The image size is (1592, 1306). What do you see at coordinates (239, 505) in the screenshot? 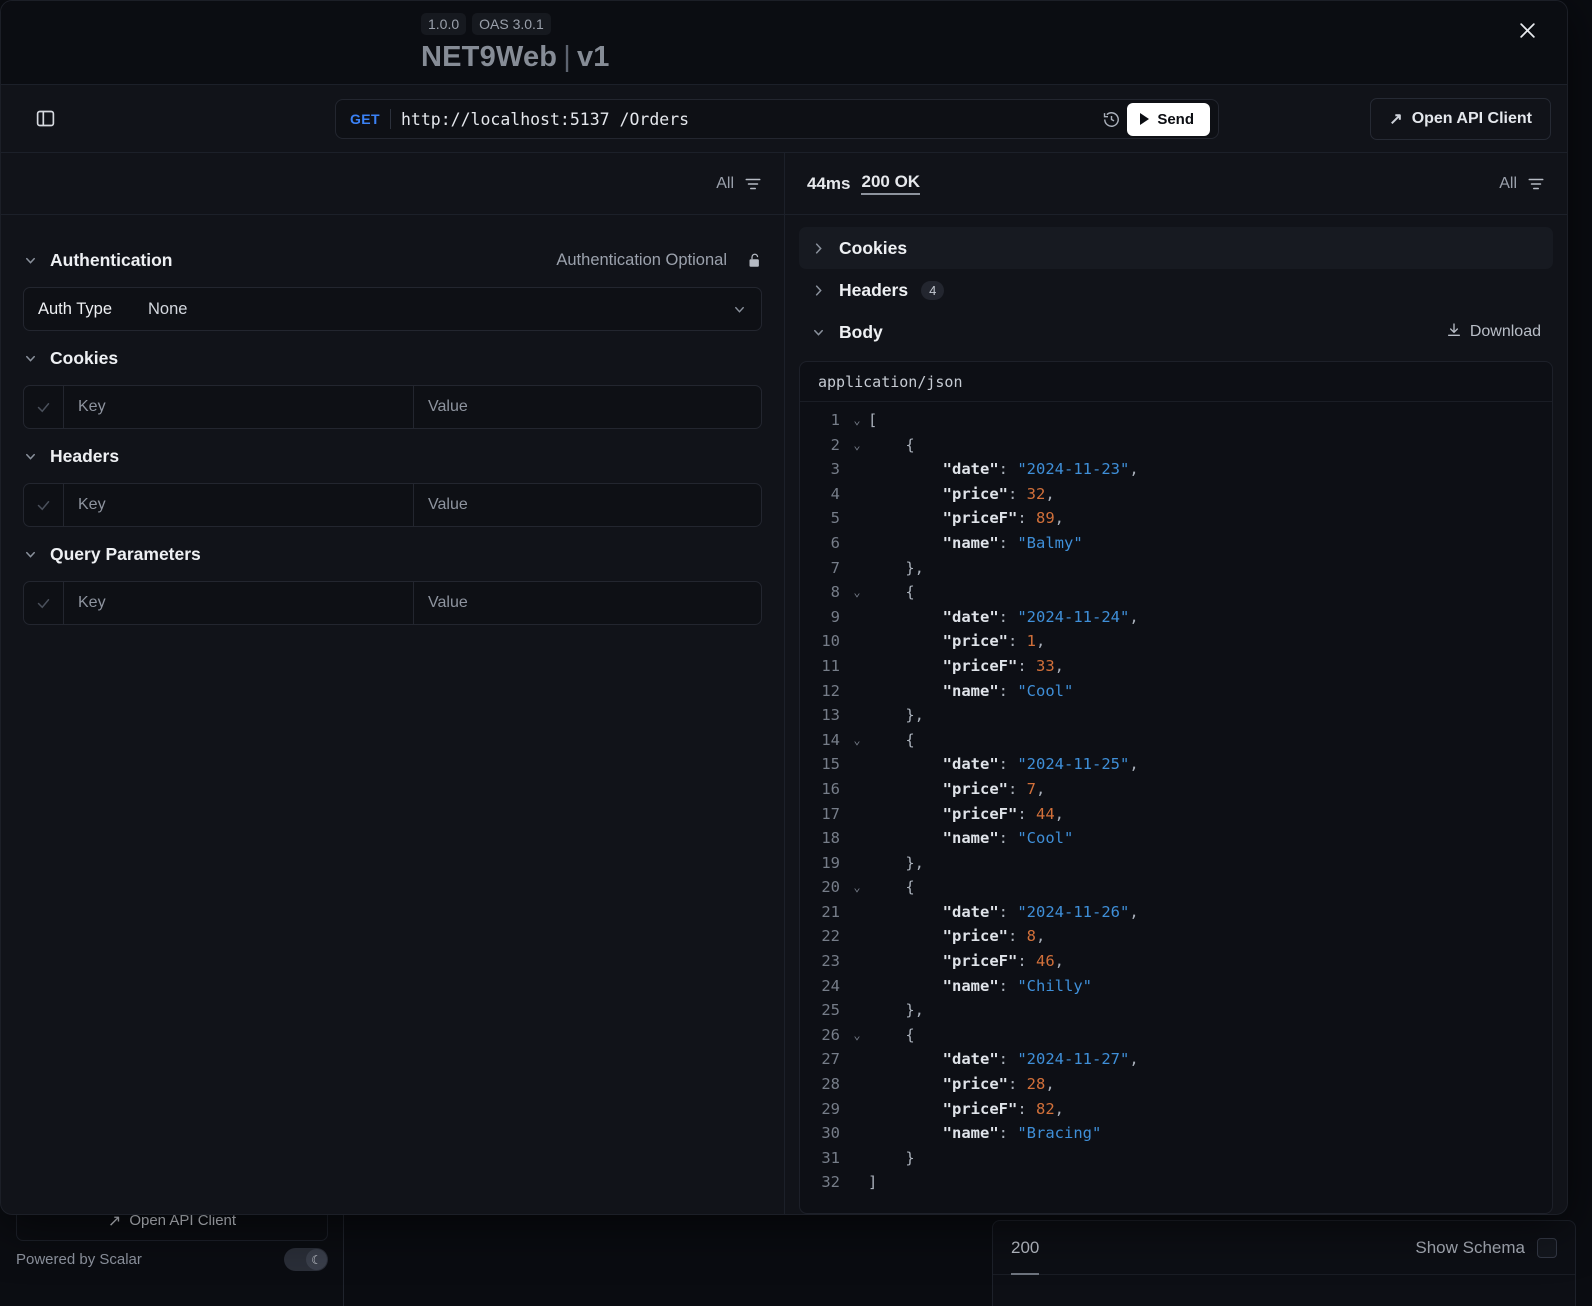
I see `header-key-input: Key` at bounding box center [239, 505].